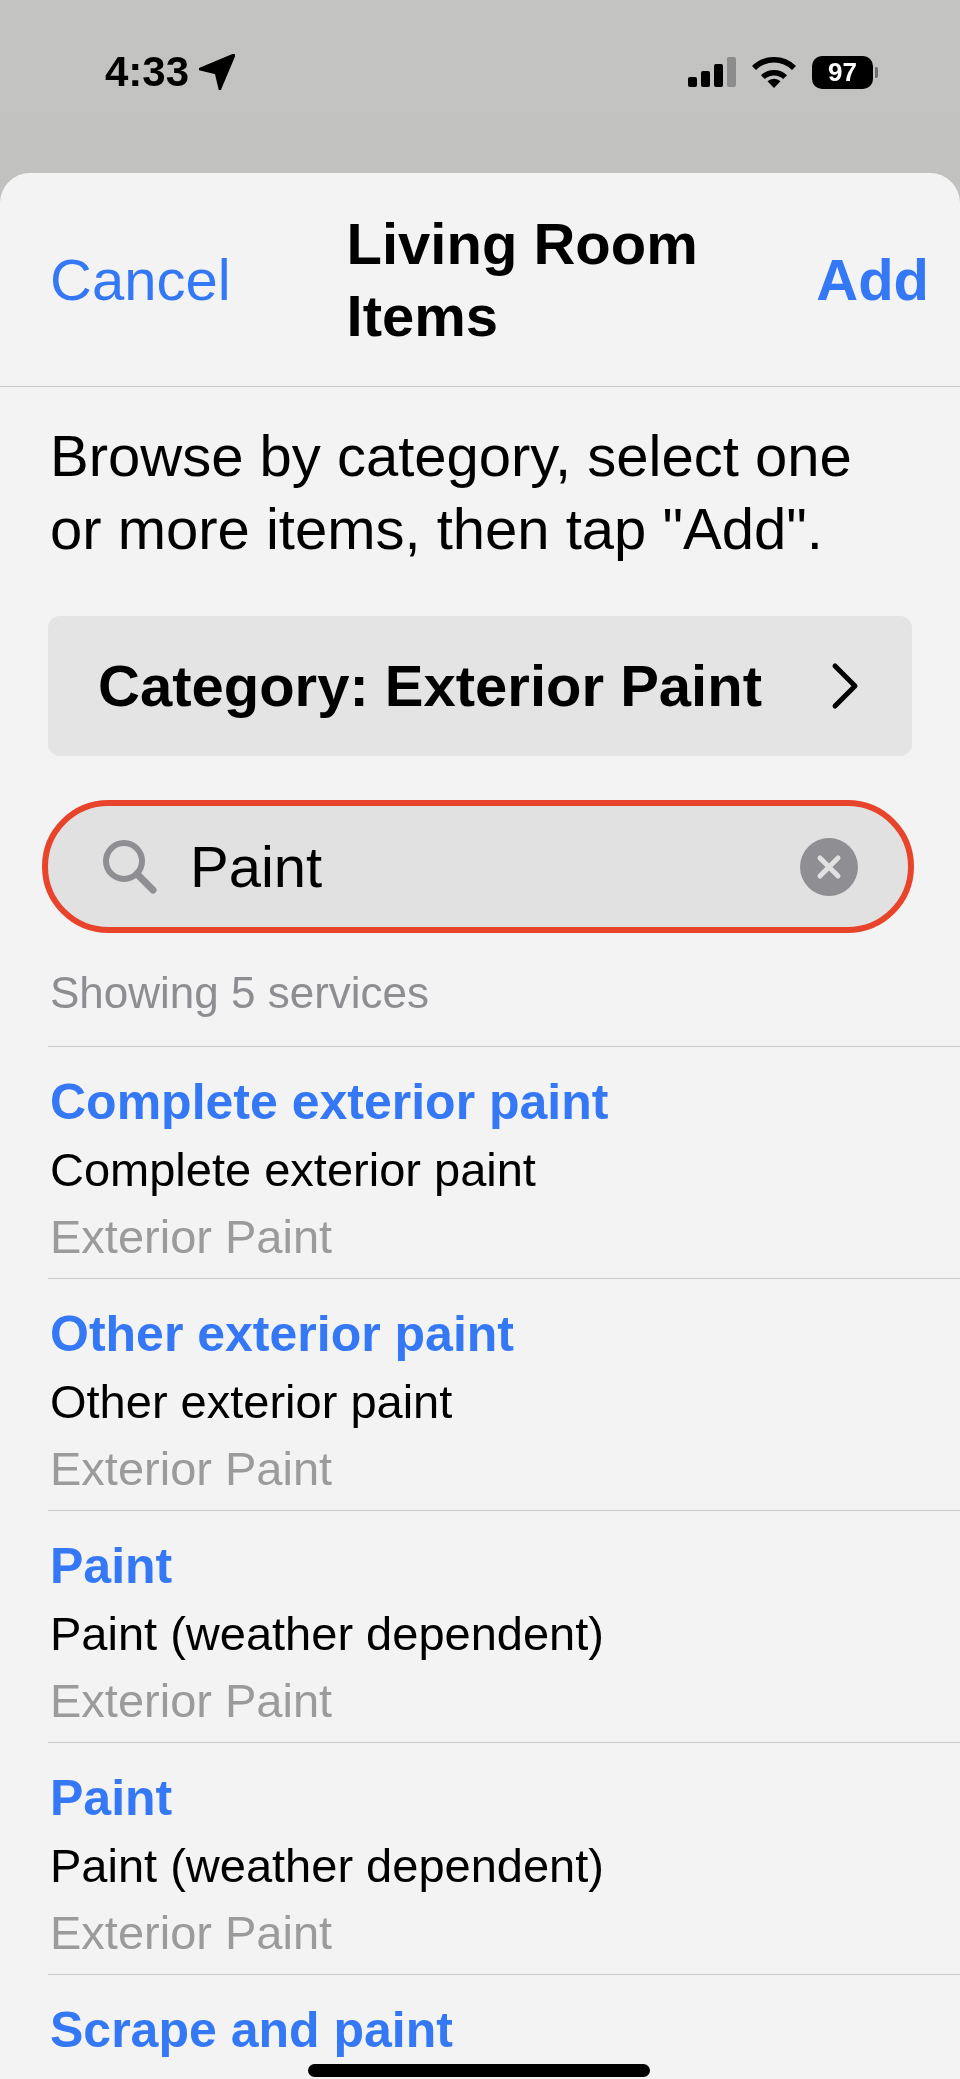 This screenshot has height=2079, width=960. I want to click on search-field: Paint, so click(478, 866).